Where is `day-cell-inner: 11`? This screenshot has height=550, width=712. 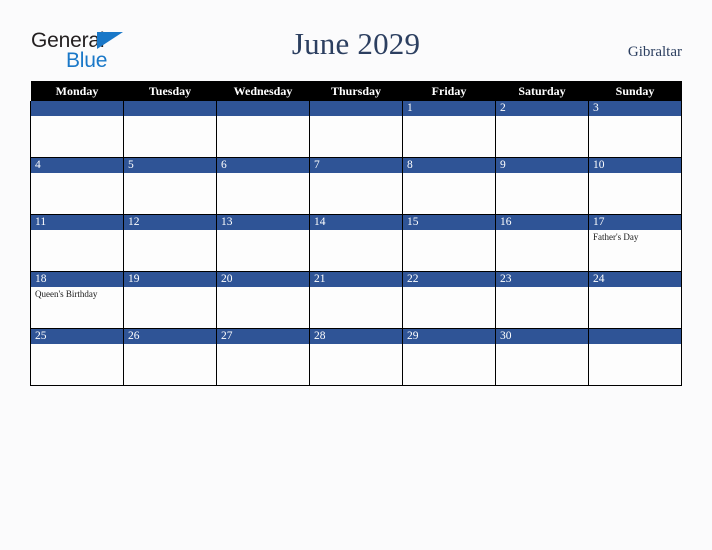
day-cell-inner: 11 is located at coordinates (77, 243).